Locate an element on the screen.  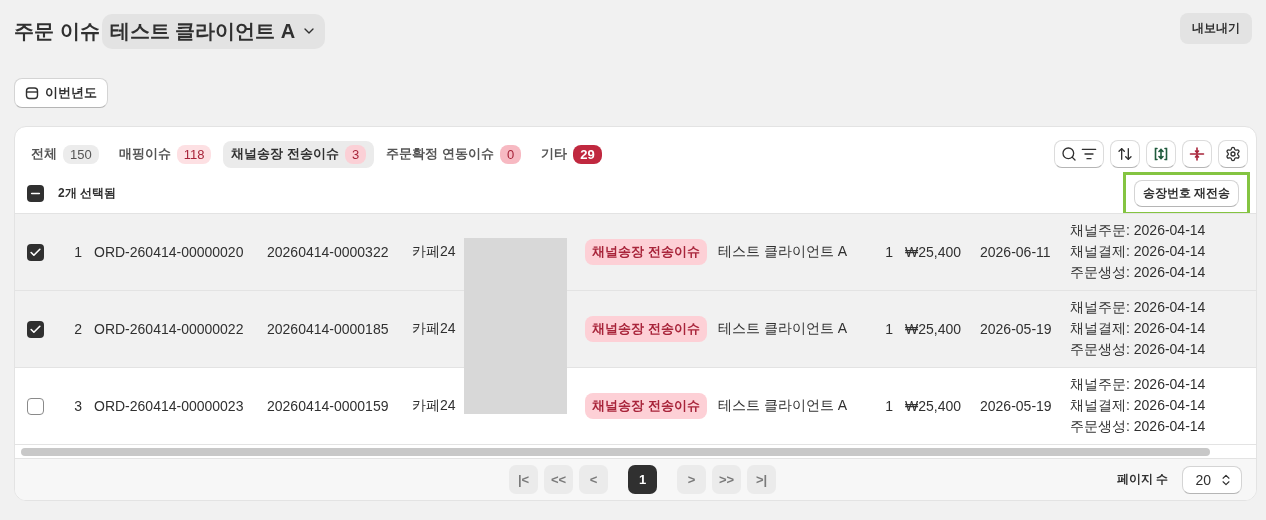
select-all-checkbox is located at coordinates (35, 193).